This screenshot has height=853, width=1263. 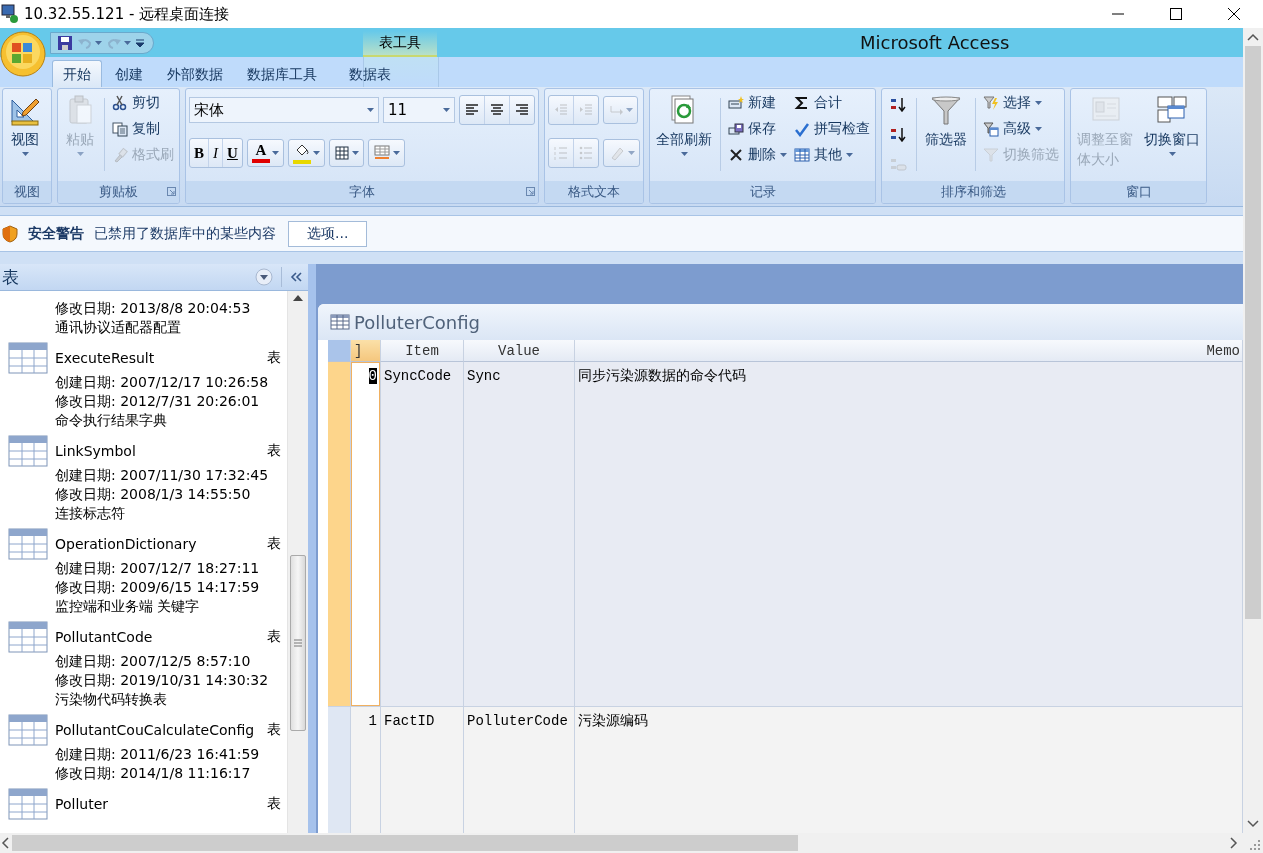 What do you see at coordinates (400, 44) in the screenshot?
I see `contextual-tab-label: 表工具` at bounding box center [400, 44].